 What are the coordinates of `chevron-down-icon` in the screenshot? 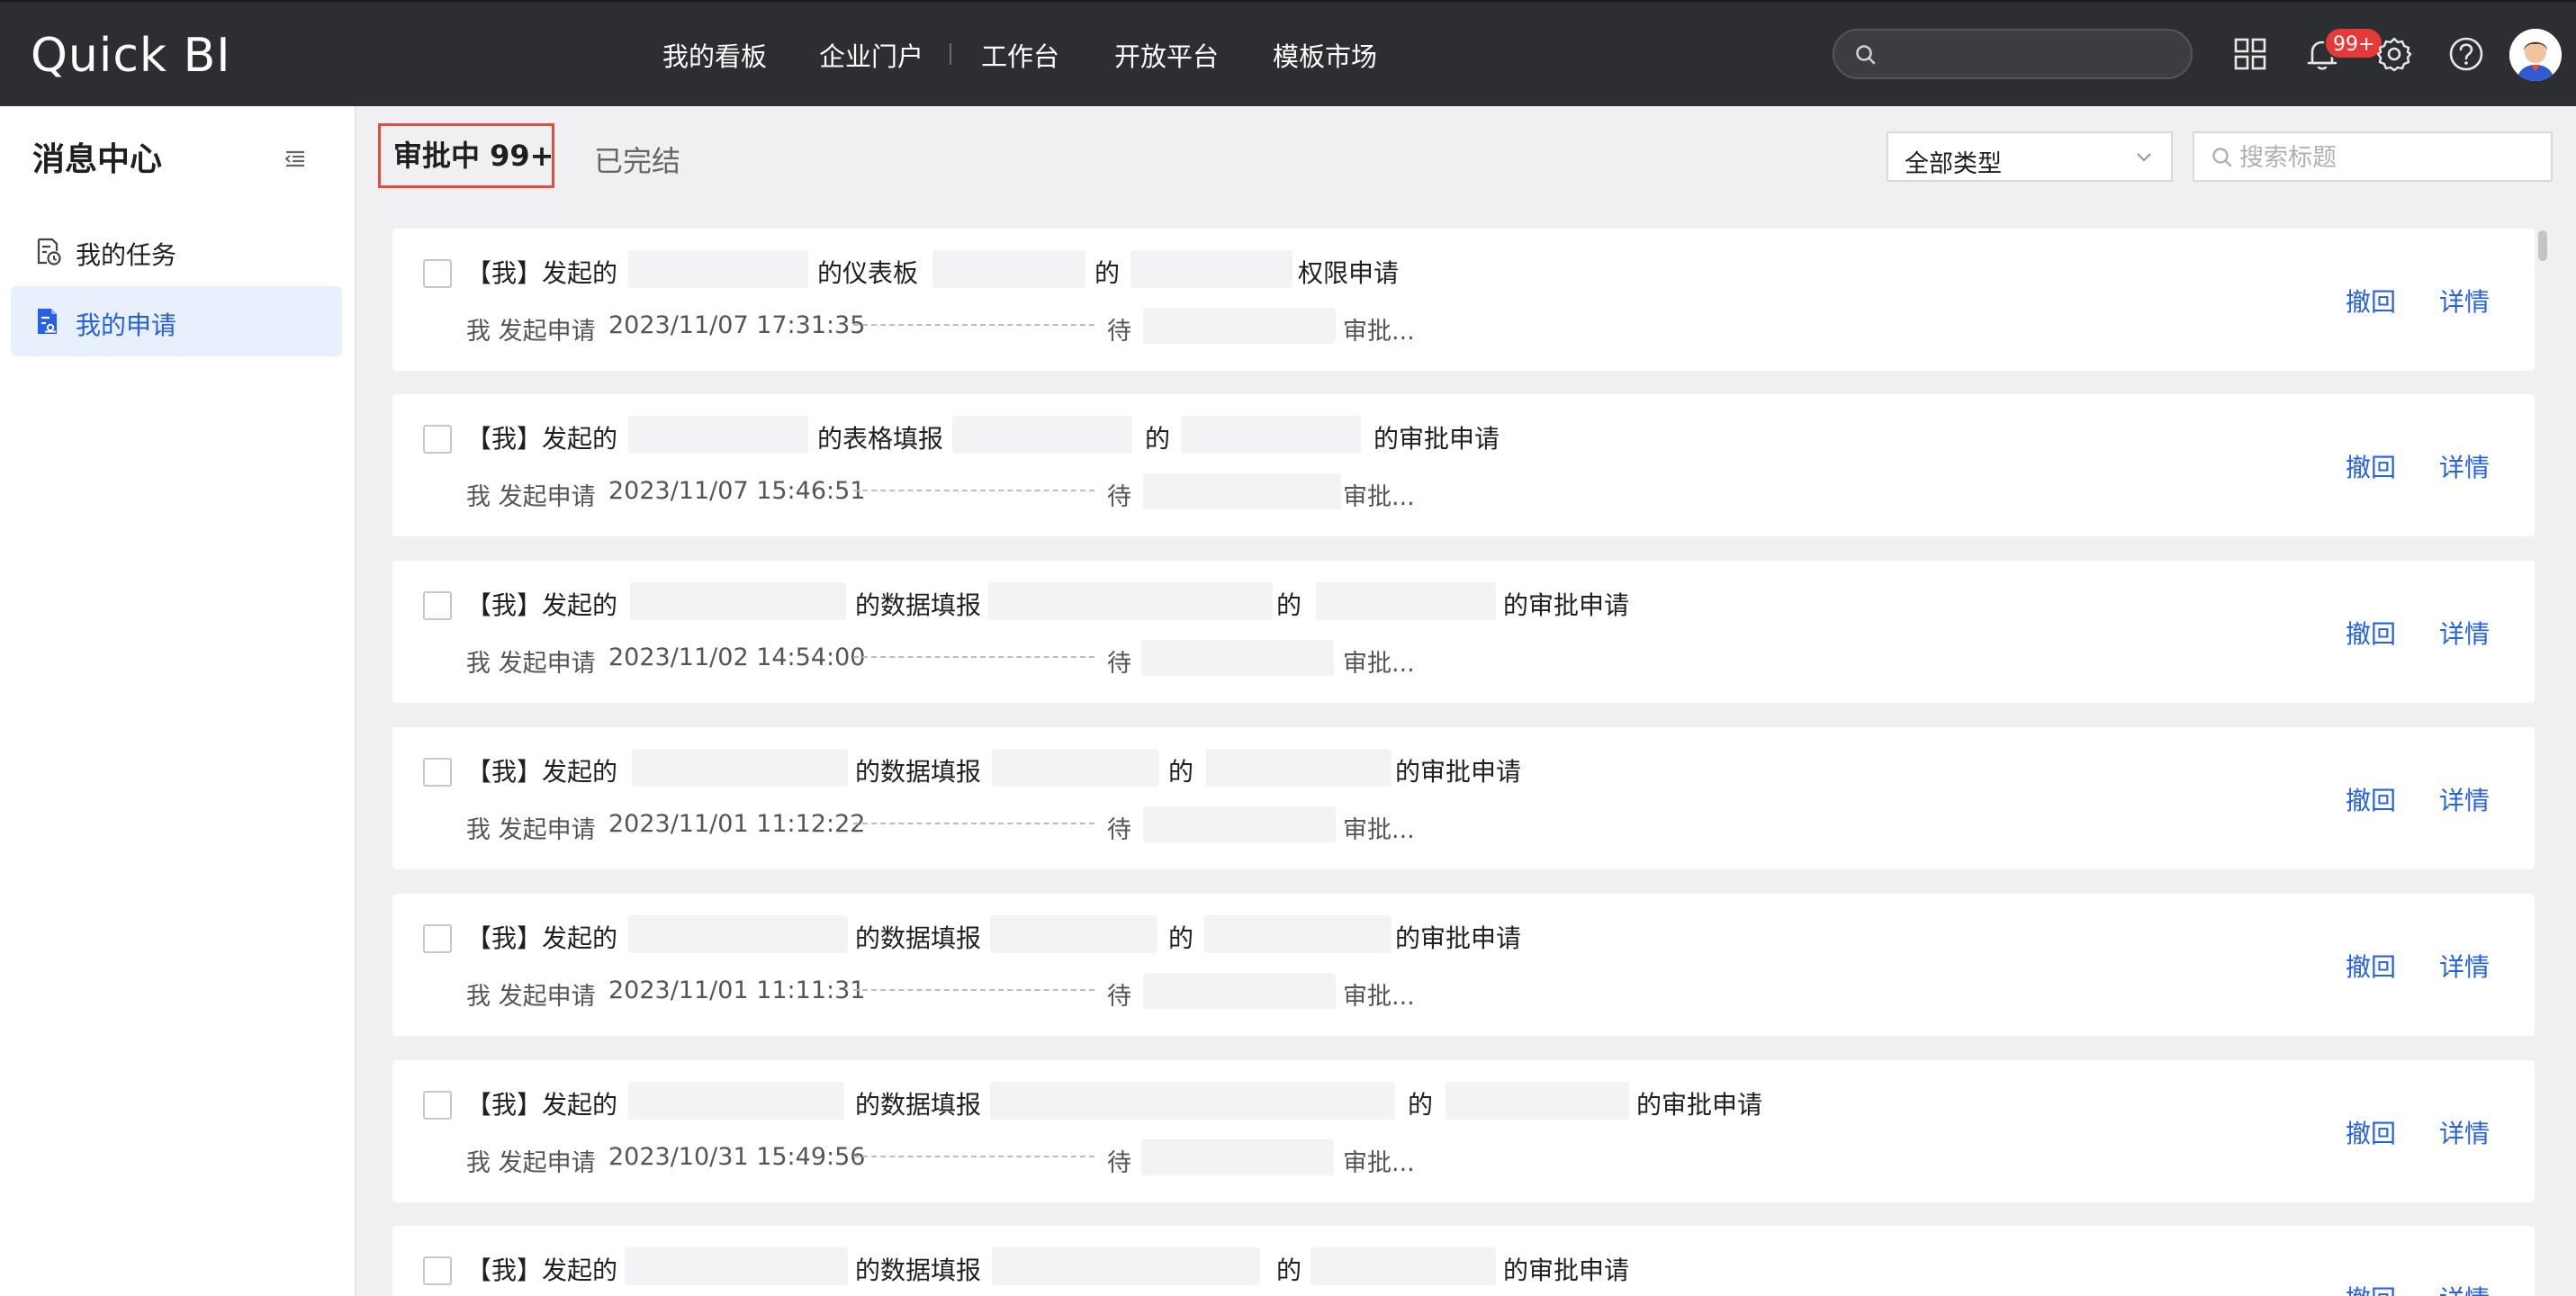 It's located at (2144, 157).